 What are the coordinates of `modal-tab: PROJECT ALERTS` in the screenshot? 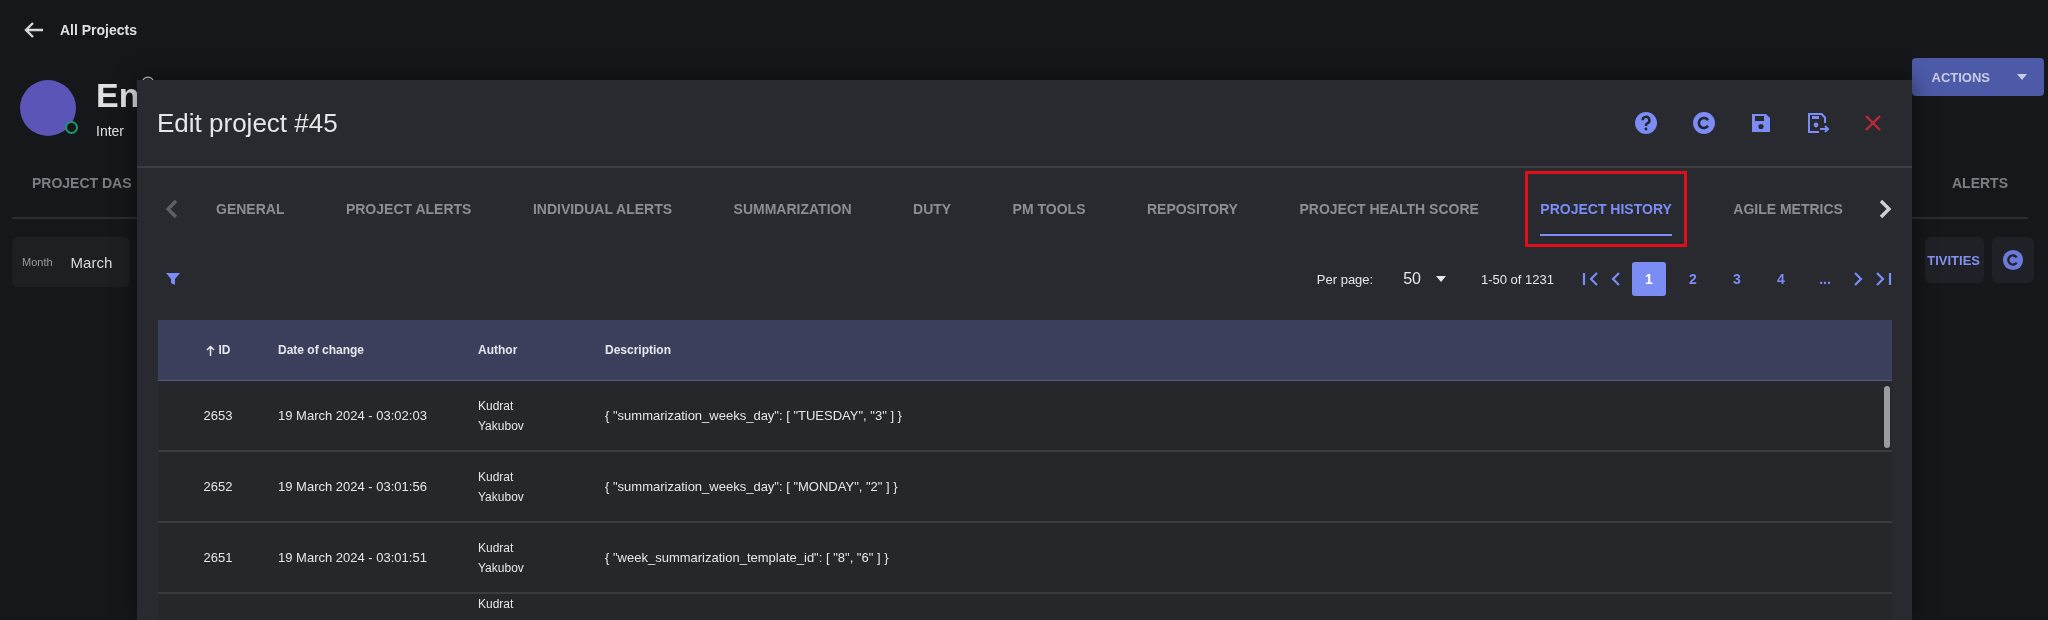 It's located at (408, 209).